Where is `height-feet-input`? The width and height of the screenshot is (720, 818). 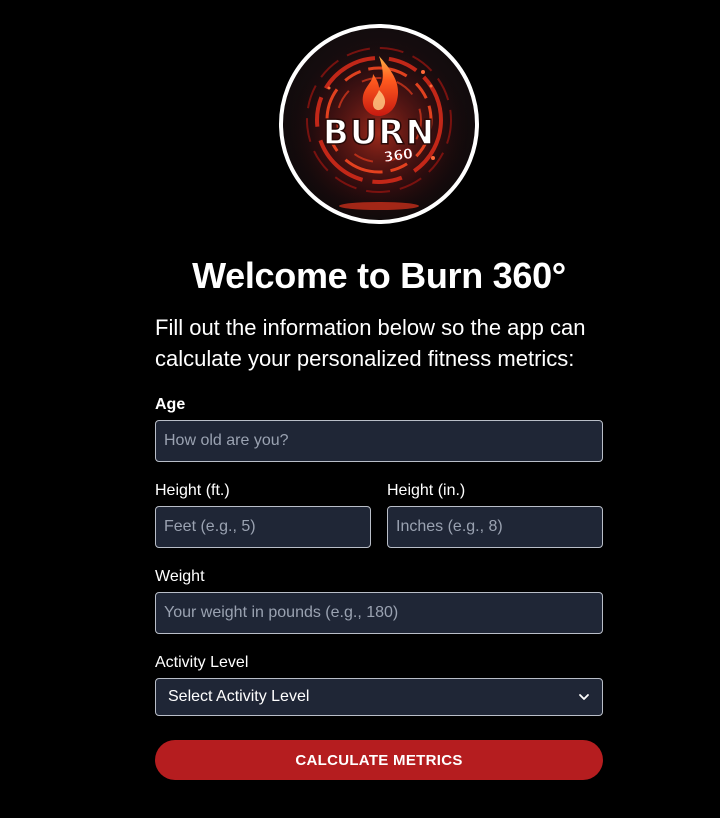 height-feet-input is located at coordinates (263, 527).